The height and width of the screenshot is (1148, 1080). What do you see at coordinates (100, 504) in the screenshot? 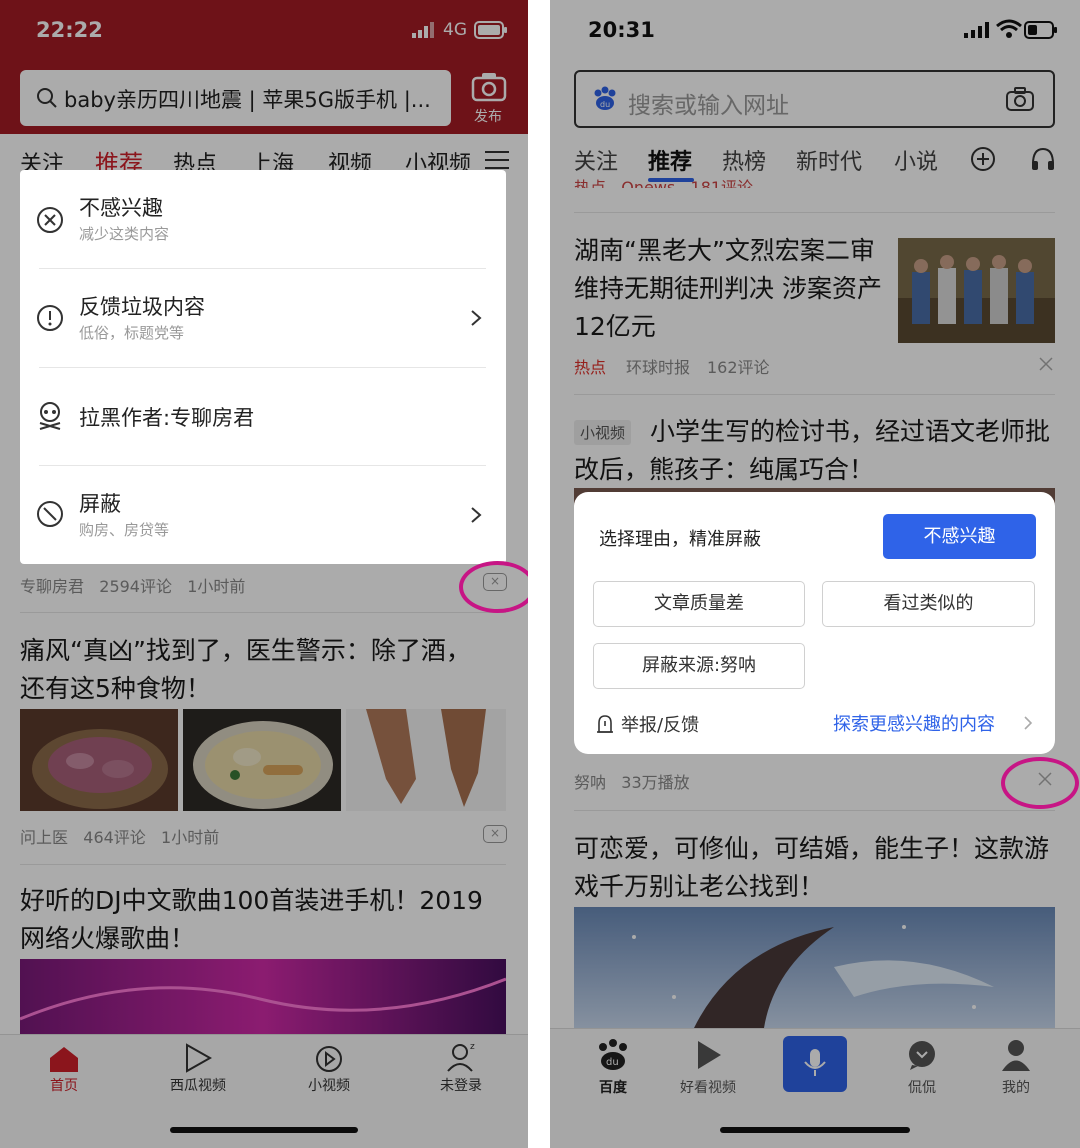
I see `menu-item-title: 屏蔽` at bounding box center [100, 504].